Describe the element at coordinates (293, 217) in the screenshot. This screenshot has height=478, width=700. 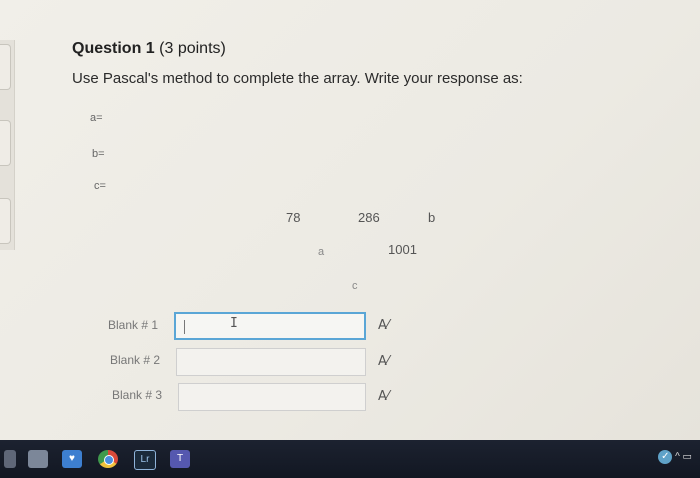
I see `triangle-value: 78` at that location.